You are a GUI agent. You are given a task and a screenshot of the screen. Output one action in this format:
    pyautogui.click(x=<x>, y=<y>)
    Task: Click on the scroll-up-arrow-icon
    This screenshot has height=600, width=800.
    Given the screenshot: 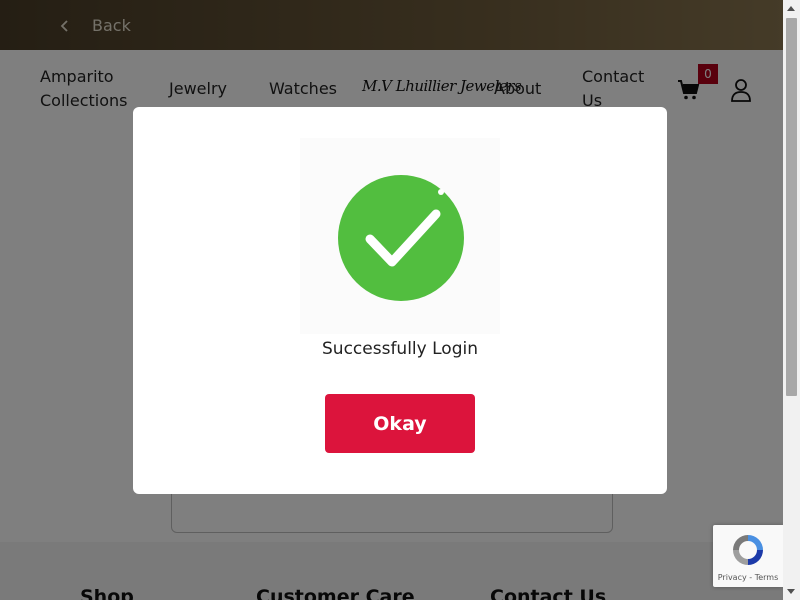 What is the action you would take?
    pyautogui.click(x=791, y=8)
    